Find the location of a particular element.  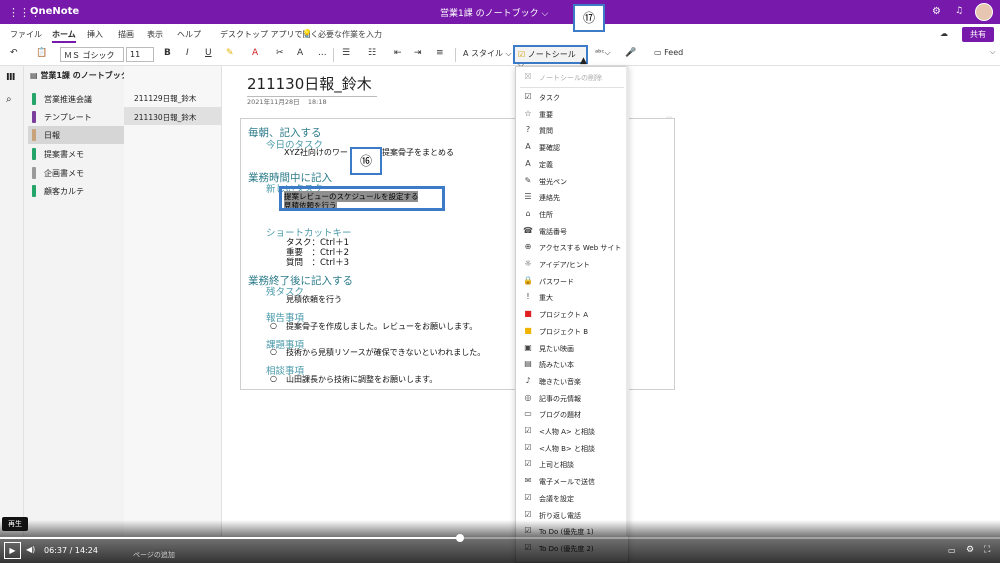

note-tag-item: A 定義 is located at coordinates (572, 164).